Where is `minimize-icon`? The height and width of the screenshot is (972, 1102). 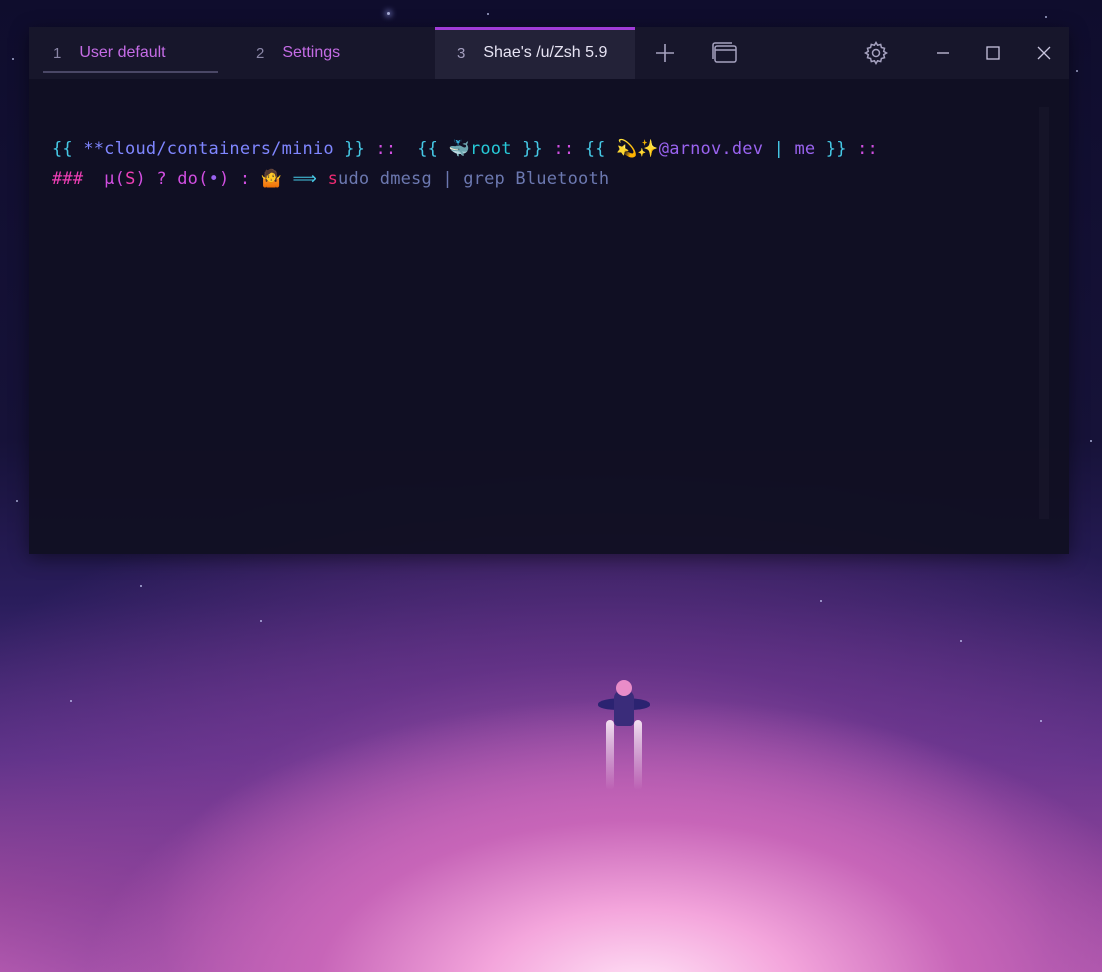
minimize-icon is located at coordinates (943, 53).